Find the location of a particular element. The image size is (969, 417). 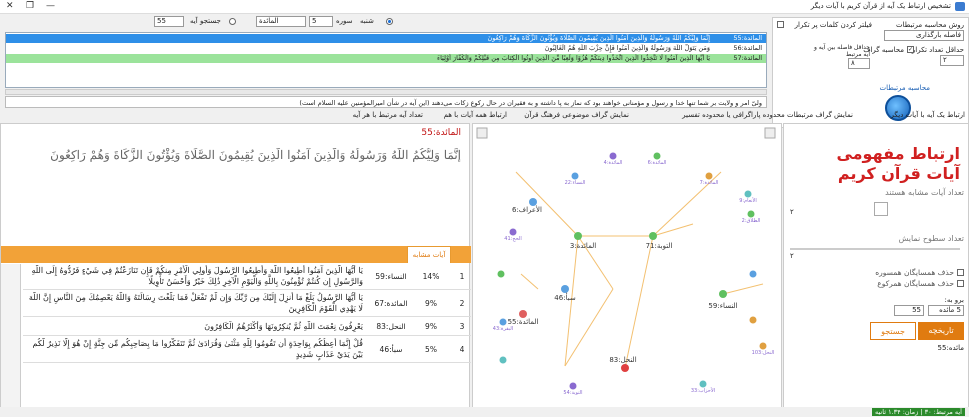

similar-verses-header: آیات مشابه is located at coordinates (236, 254).